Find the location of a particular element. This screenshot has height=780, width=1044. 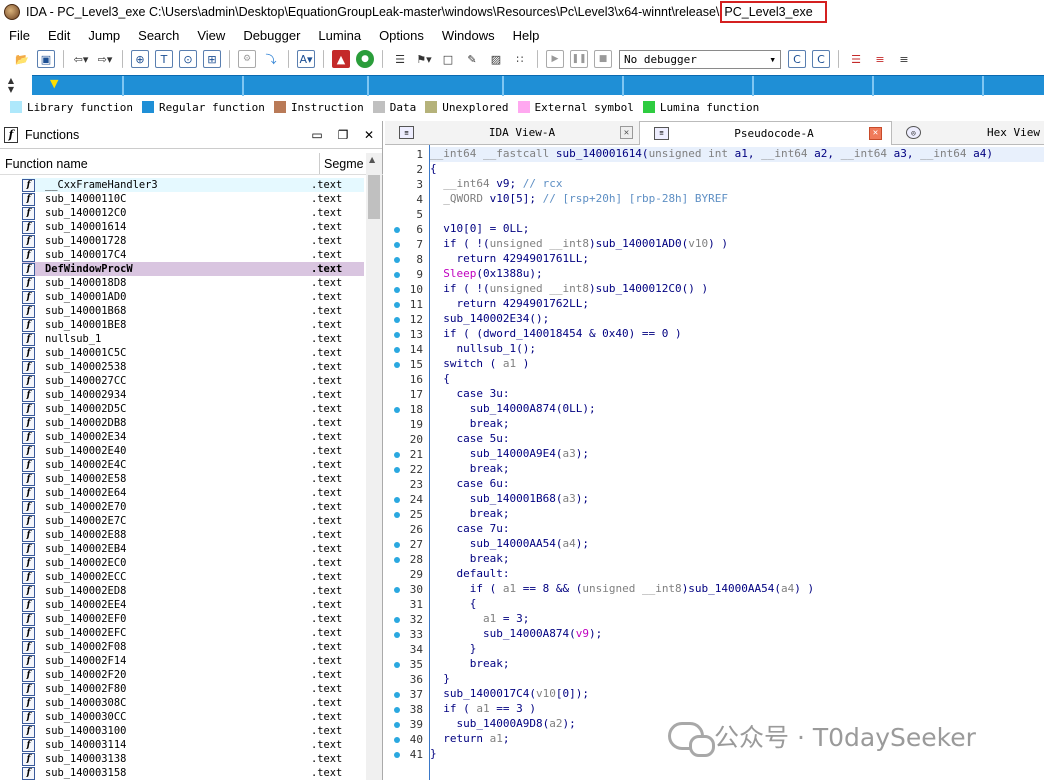

function-row: f sub_140002E88 .text is located at coordinates (193, 535).